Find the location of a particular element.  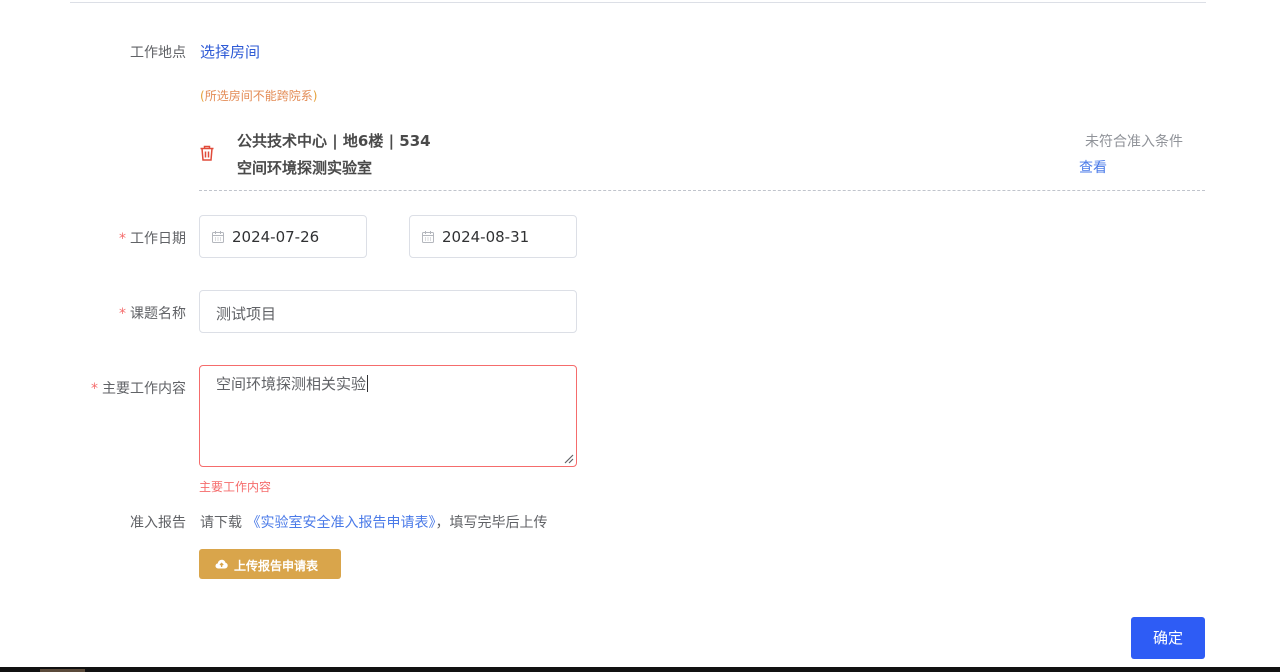

trash-icon is located at coordinates (207, 153).